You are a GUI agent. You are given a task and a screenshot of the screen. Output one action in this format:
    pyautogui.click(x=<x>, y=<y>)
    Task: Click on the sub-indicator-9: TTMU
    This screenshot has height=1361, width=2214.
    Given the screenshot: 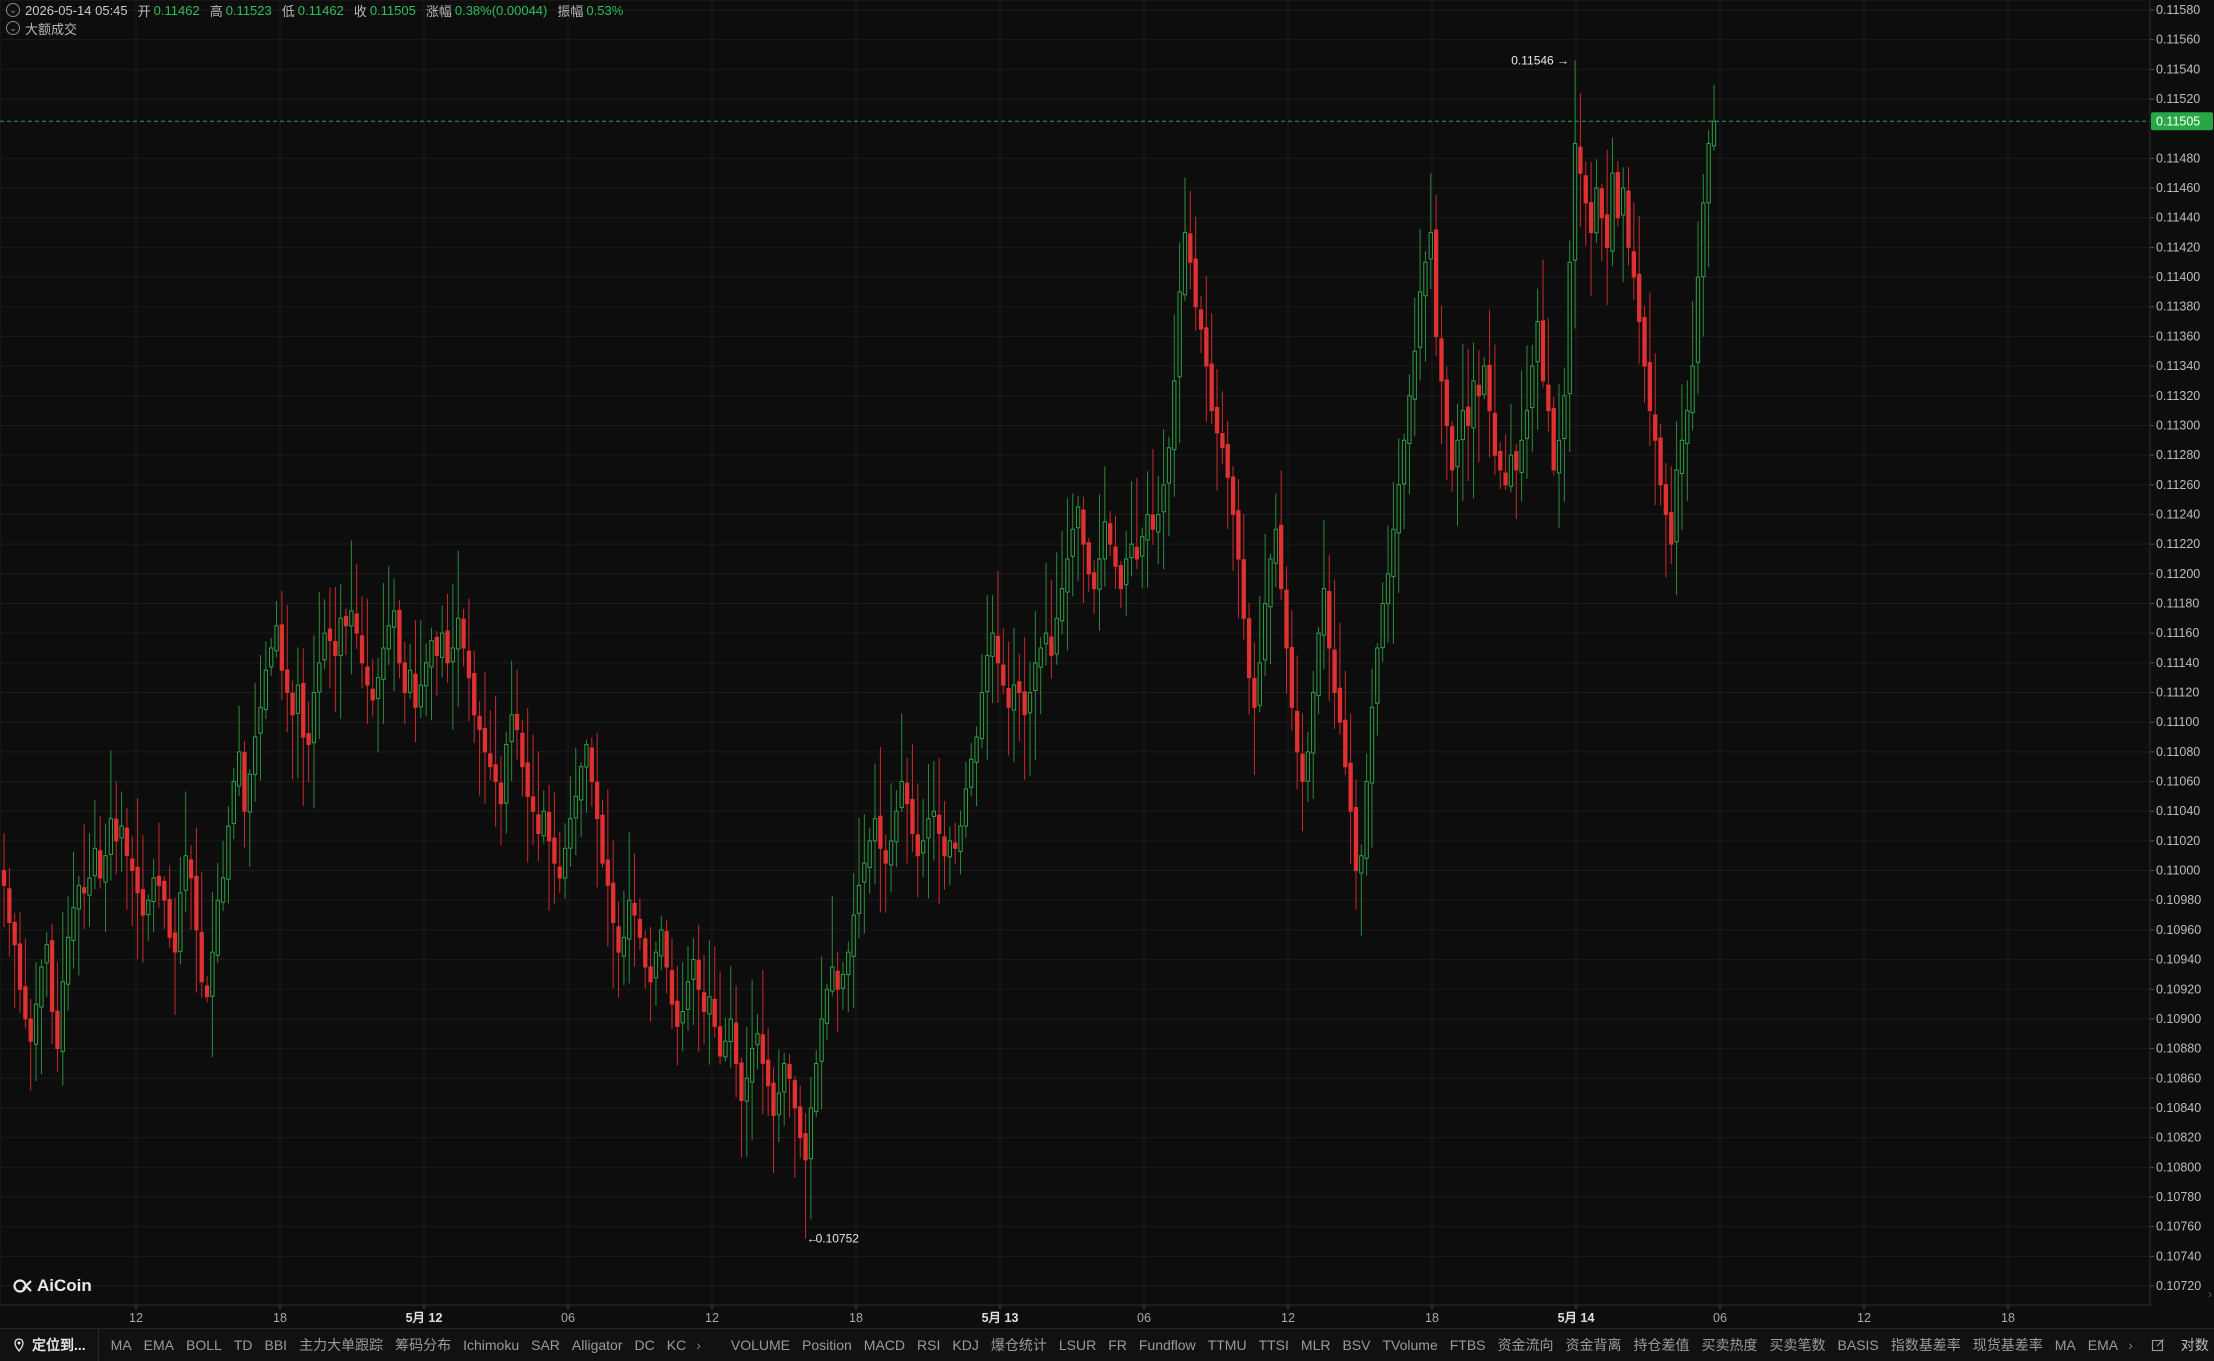 What is the action you would take?
    pyautogui.click(x=1227, y=1345)
    